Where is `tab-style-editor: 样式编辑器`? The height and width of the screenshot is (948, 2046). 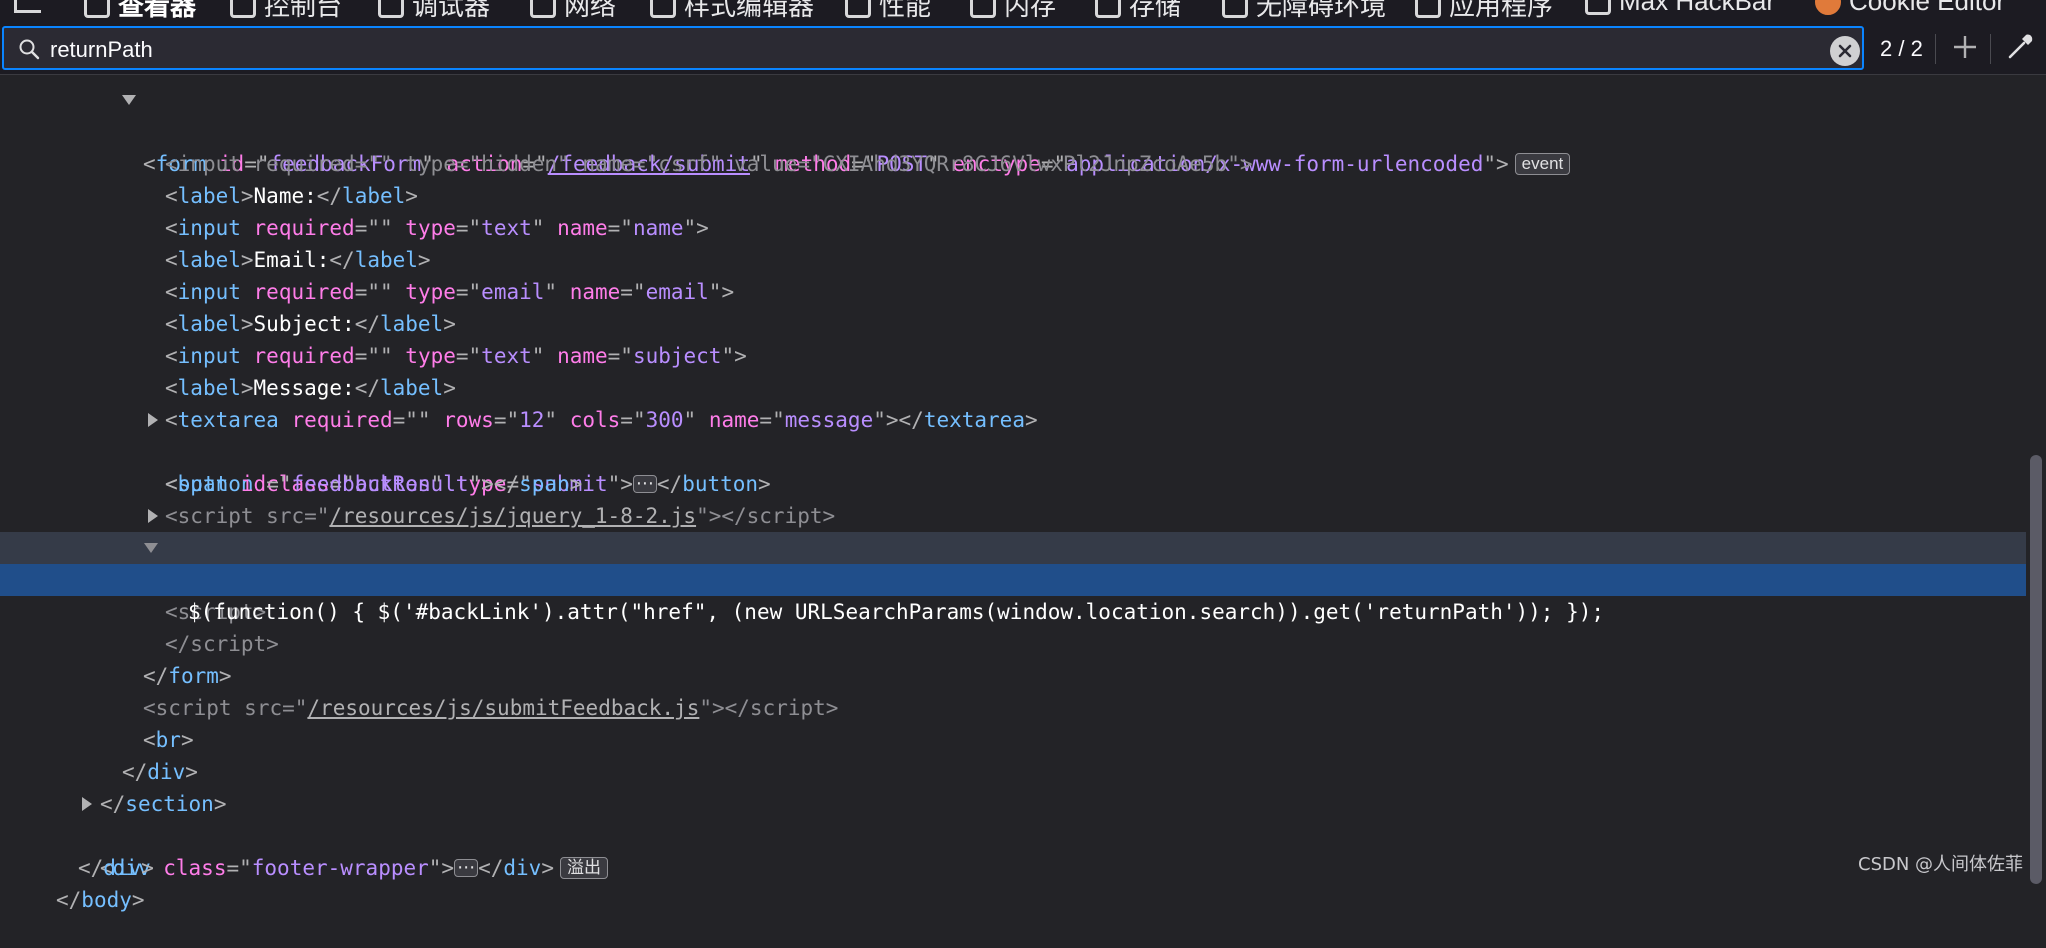 tab-style-editor: 样式编辑器 is located at coordinates (732, 11).